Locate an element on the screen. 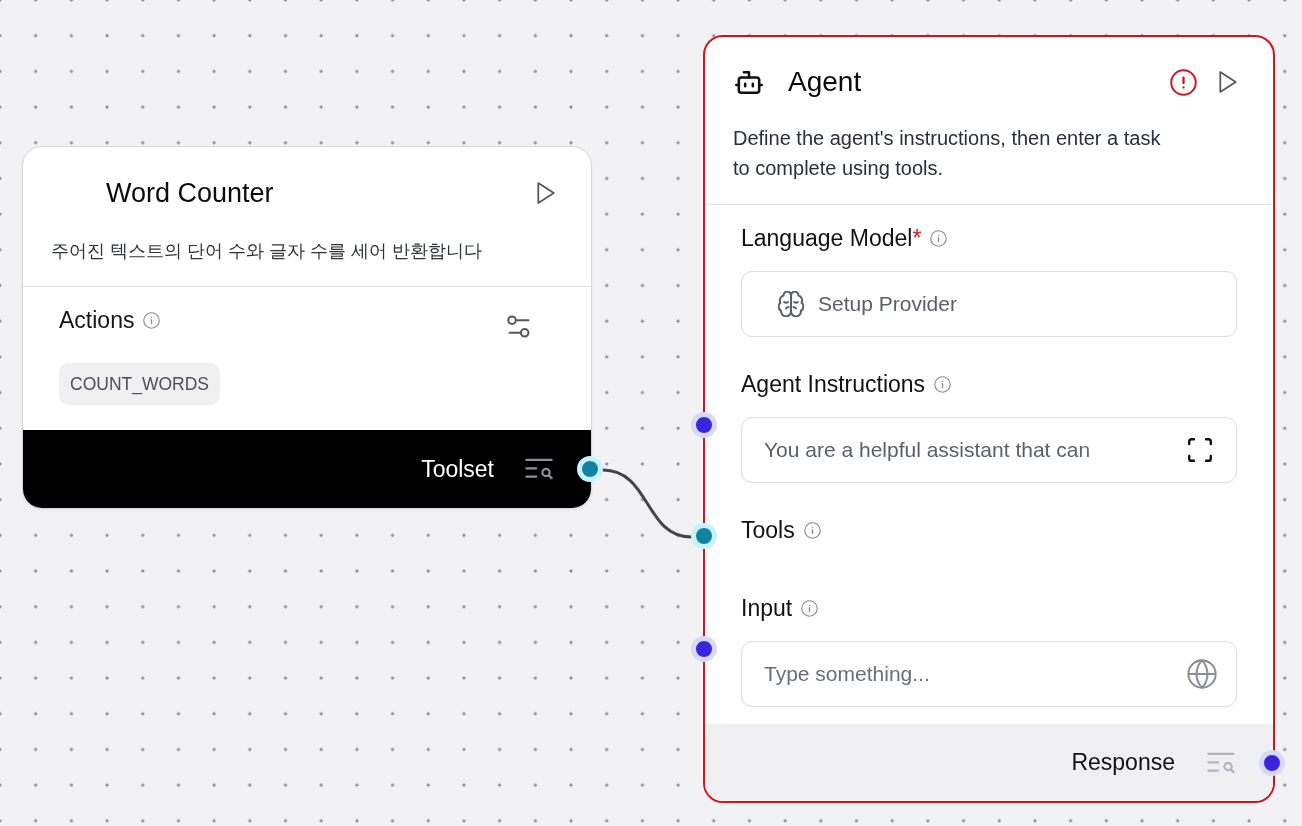 The image size is (1302, 826). instructions-field: You are a helpful assistant that can is located at coordinates (989, 450).